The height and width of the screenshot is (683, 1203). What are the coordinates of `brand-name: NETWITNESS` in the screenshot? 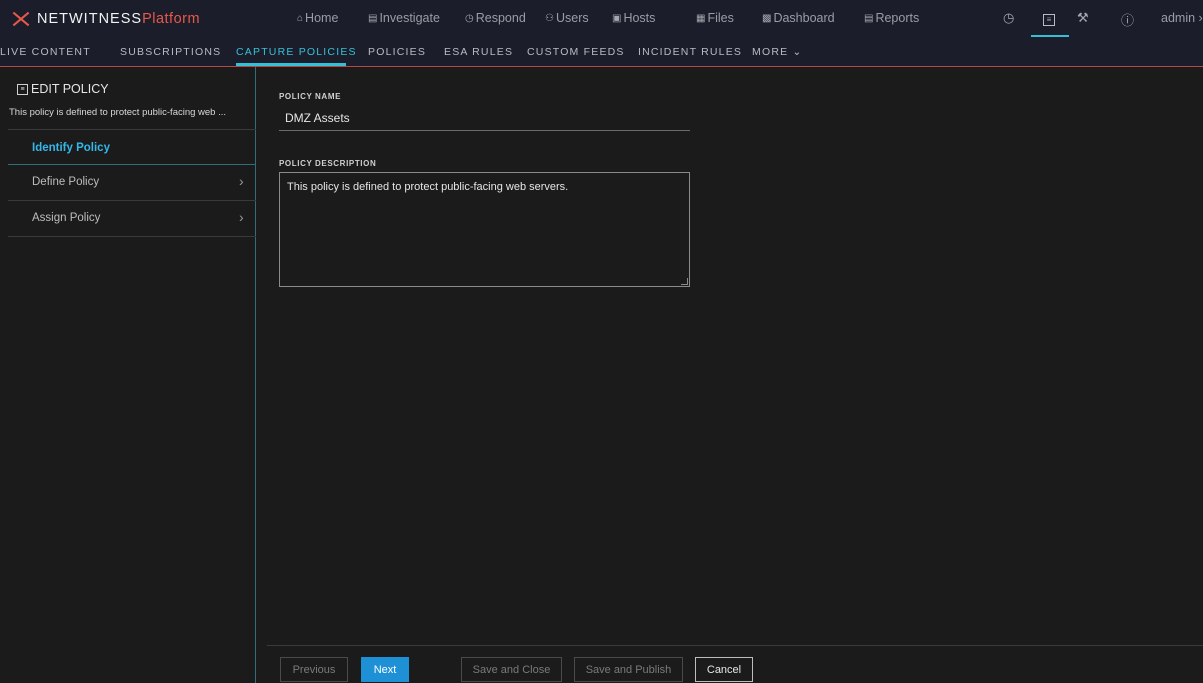 It's located at (90, 19).